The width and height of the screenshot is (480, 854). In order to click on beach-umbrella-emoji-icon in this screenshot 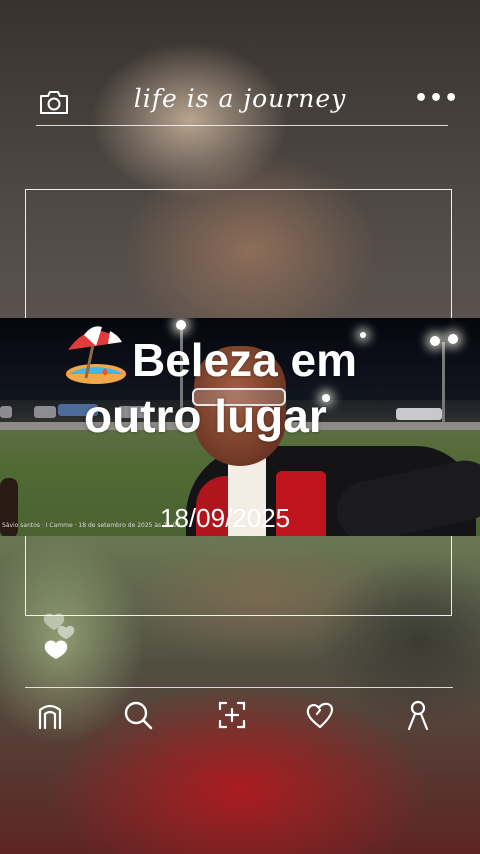, I will do `click(95, 354)`.